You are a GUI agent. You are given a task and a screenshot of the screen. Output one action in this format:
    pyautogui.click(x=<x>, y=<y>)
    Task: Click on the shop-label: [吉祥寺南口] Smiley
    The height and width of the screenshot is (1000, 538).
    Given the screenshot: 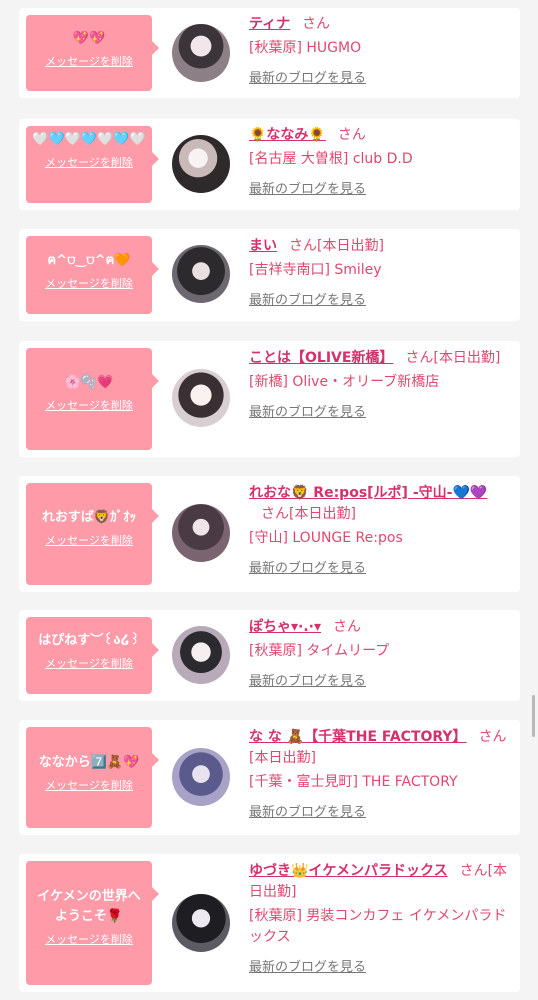 What is the action you would take?
    pyautogui.click(x=315, y=270)
    